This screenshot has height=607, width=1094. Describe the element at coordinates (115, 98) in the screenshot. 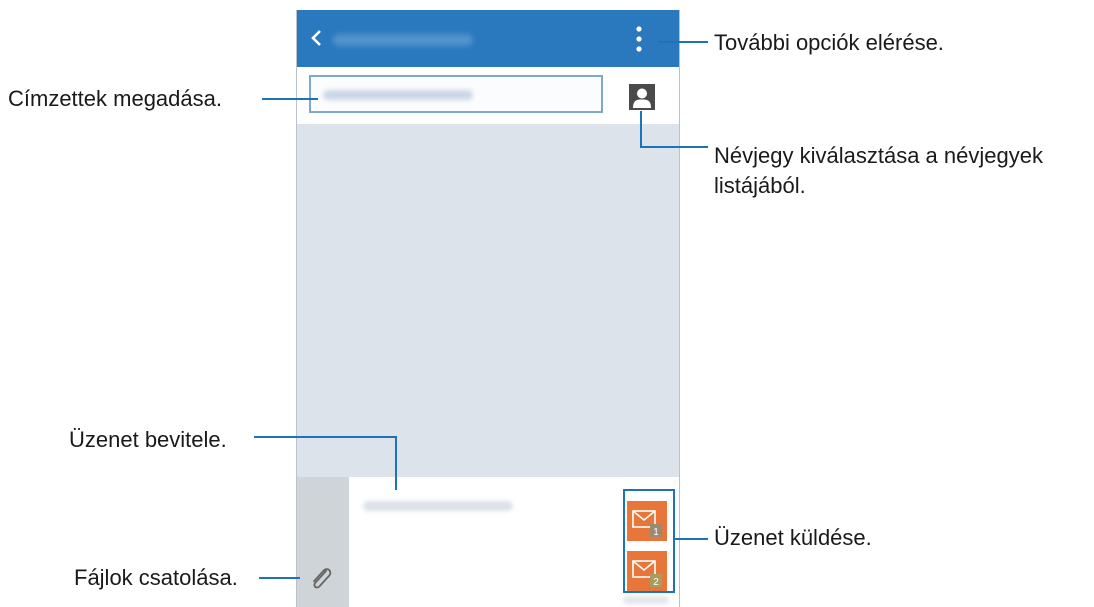

I see `callout-recipients: Címzettek megadása.` at that location.